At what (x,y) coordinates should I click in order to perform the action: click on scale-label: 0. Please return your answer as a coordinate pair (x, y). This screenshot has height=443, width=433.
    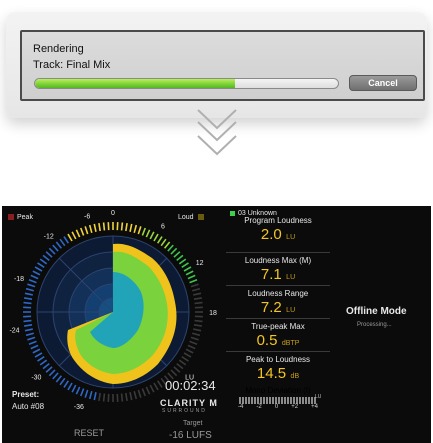
    Looking at the image, I should click on (113, 213).